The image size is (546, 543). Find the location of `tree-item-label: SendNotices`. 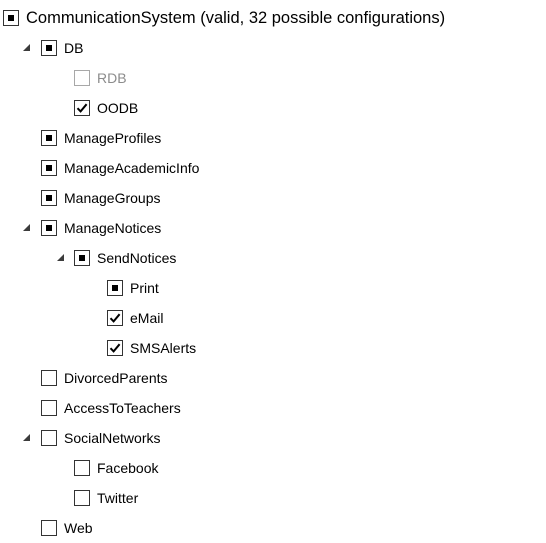

tree-item-label: SendNotices is located at coordinates (137, 258).